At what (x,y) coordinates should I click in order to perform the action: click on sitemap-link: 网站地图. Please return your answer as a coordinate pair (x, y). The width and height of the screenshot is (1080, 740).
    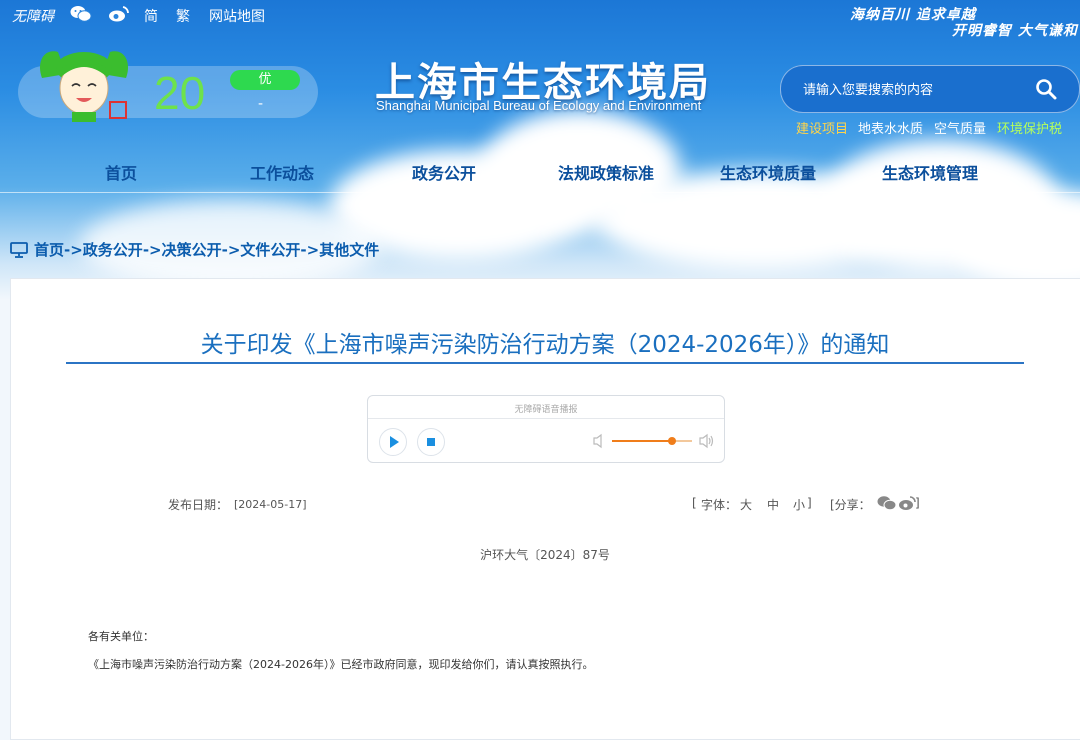
    Looking at the image, I should click on (237, 16).